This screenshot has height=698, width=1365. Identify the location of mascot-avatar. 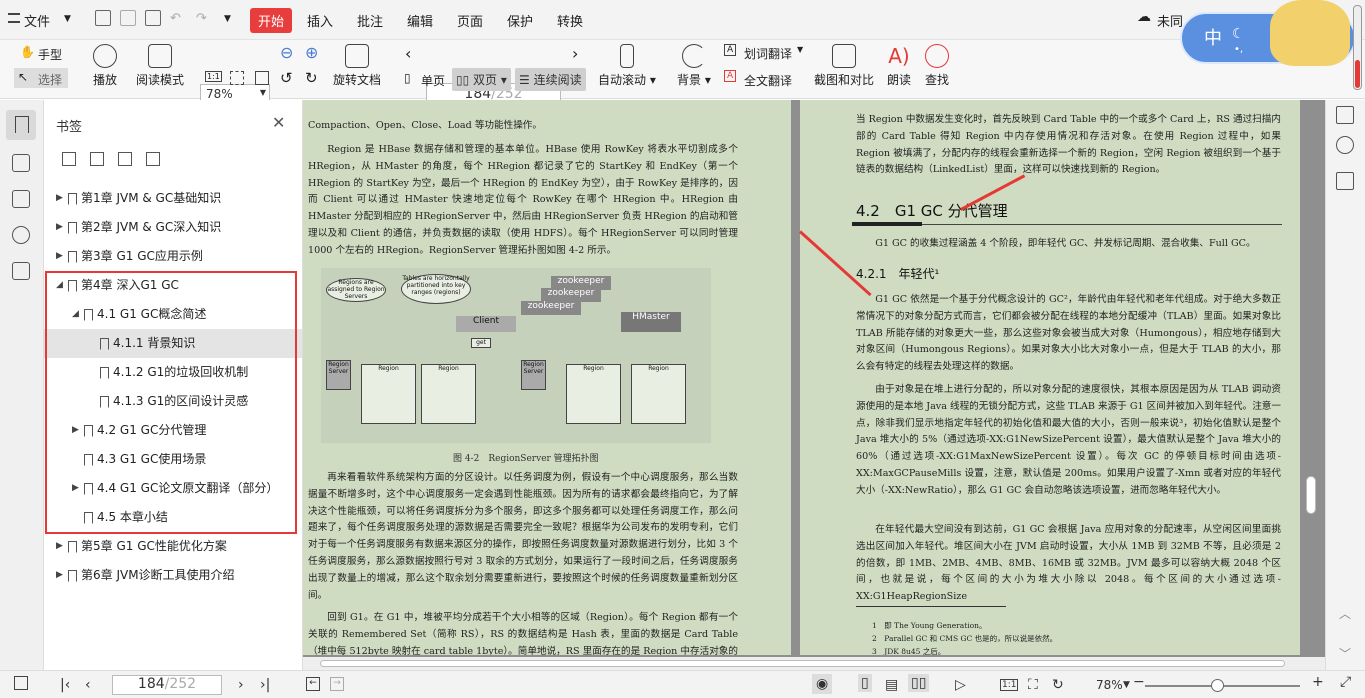
(1310, 33).